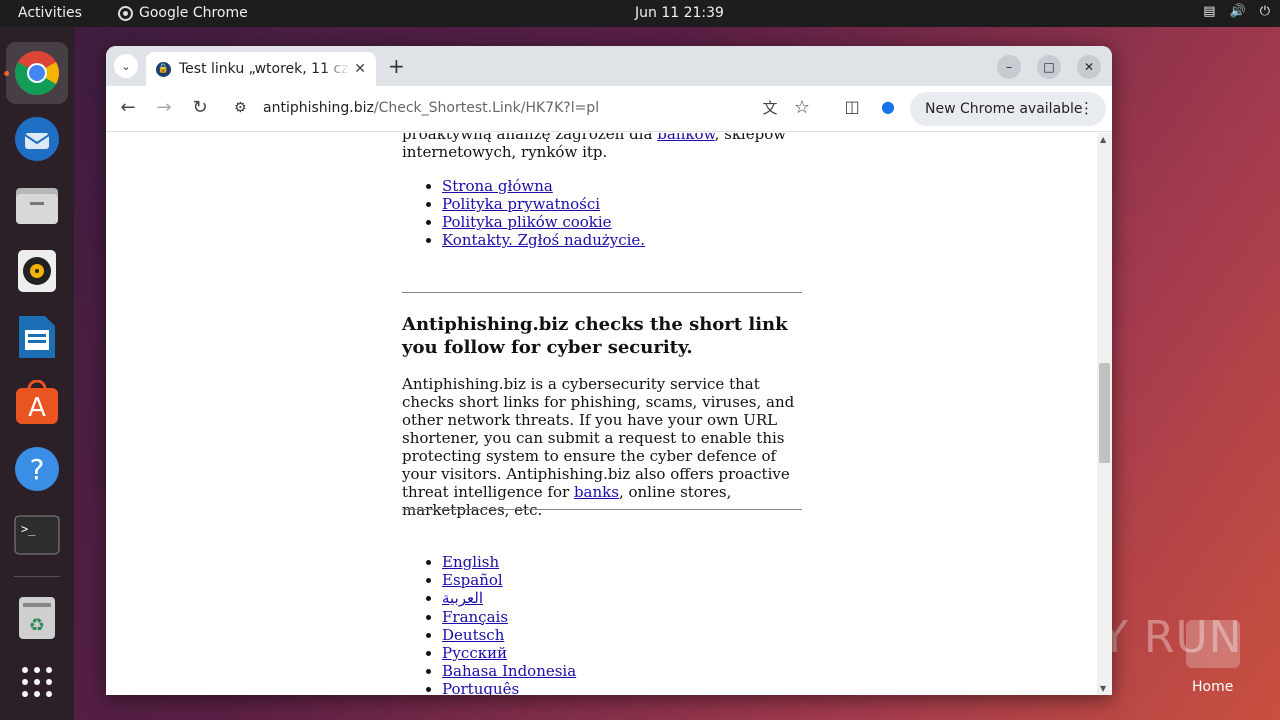 The height and width of the screenshot is (720, 1280). I want to click on update-chrome-button: New Chrome available ⋮, so click(1008, 109).